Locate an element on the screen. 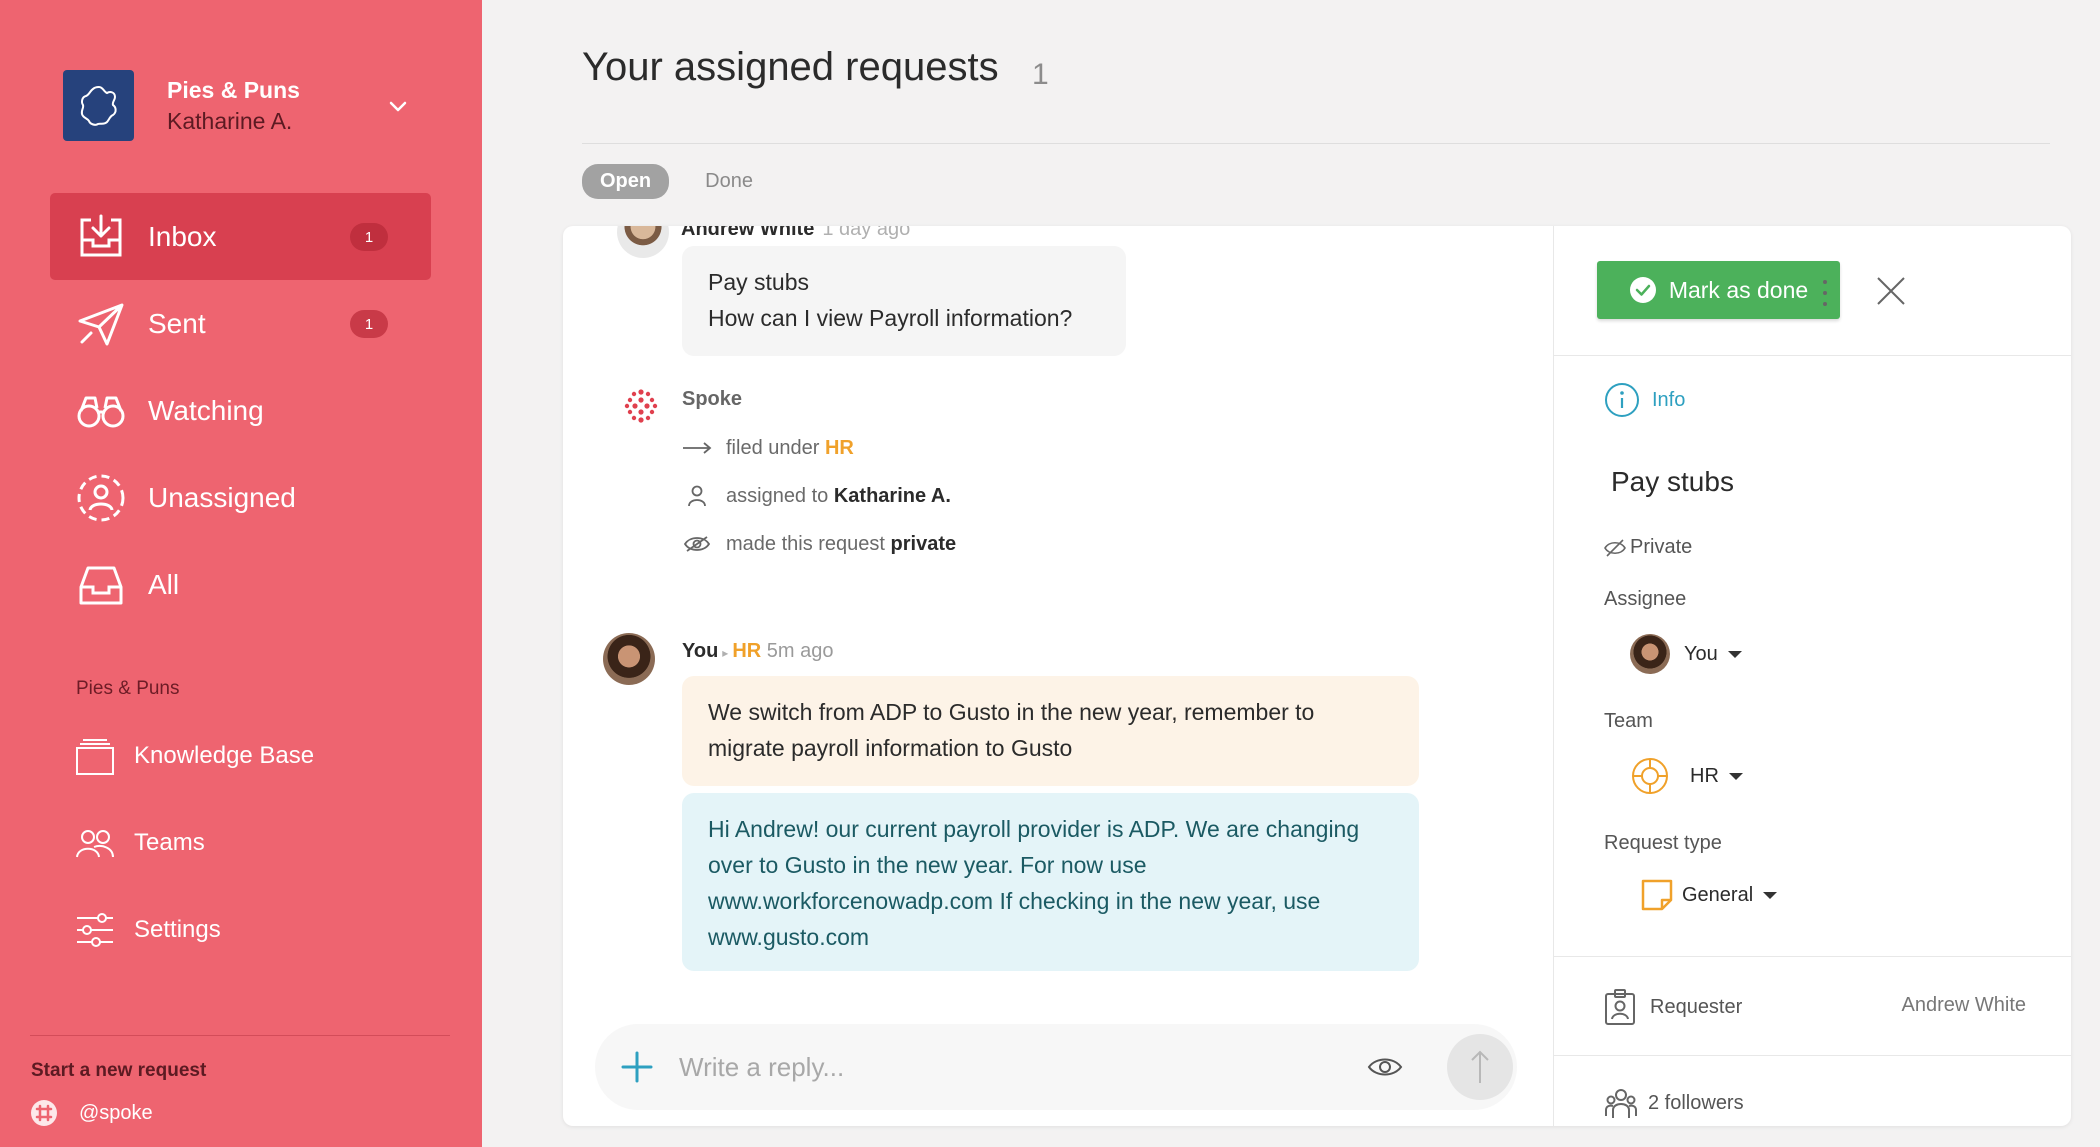  timestamp: 1 day ago is located at coordinates (866, 233).